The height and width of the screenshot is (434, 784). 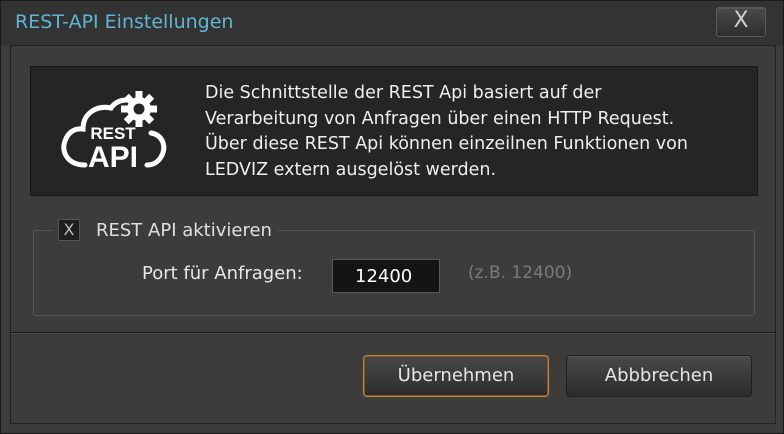 What do you see at coordinates (222, 273) in the screenshot?
I see `port-label: Port für Anfragen:` at bounding box center [222, 273].